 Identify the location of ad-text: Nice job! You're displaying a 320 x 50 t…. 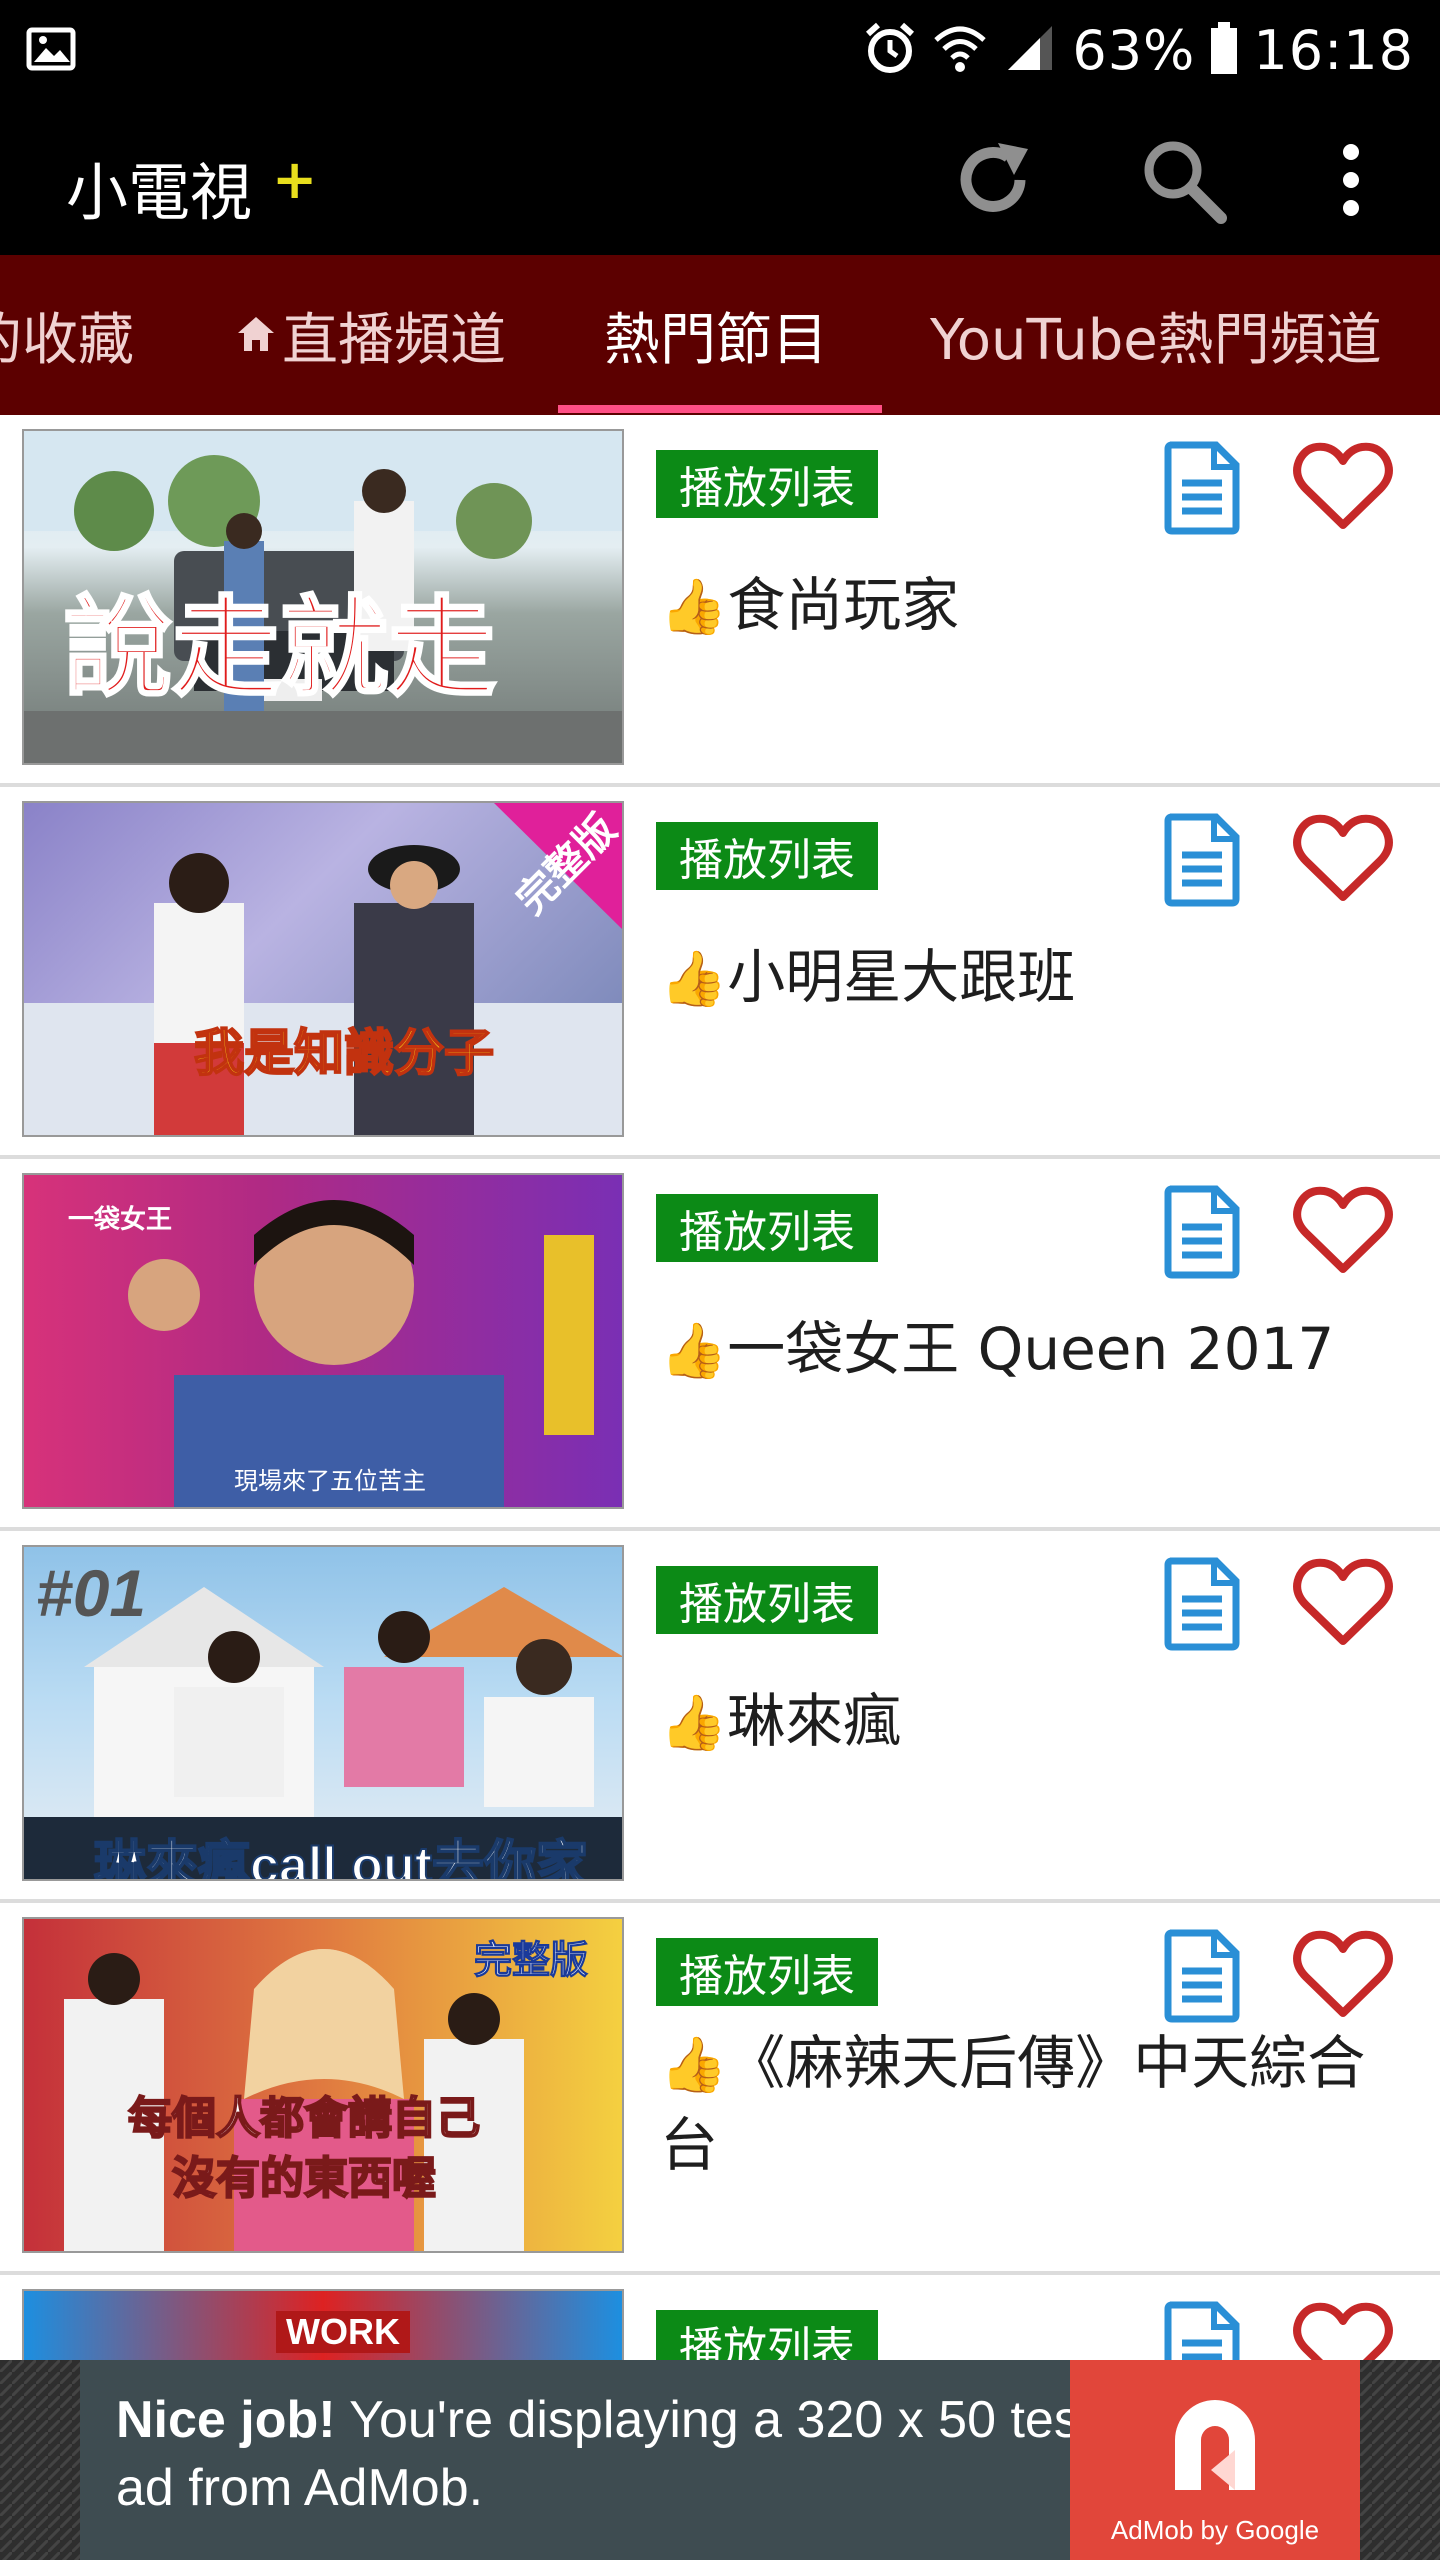
(616, 2454).